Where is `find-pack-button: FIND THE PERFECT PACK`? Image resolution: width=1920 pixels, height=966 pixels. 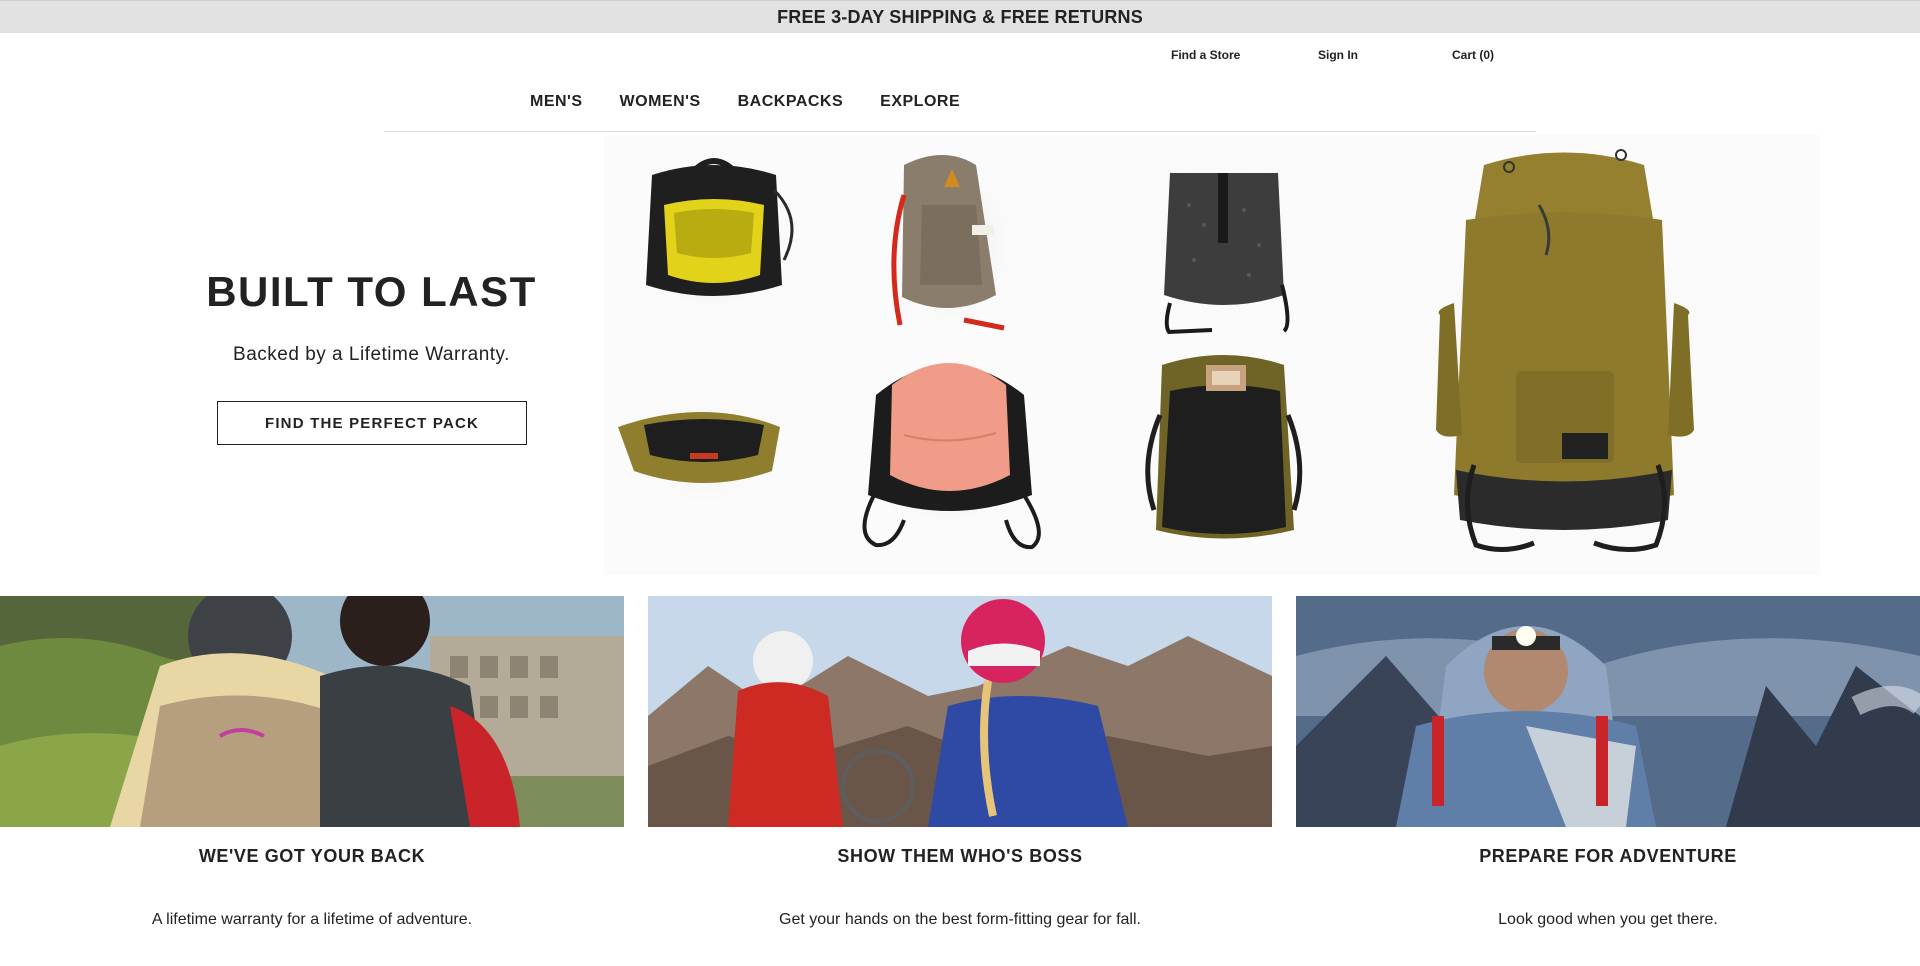
find-pack-button: FIND THE PERFECT PACK is located at coordinates (372, 423).